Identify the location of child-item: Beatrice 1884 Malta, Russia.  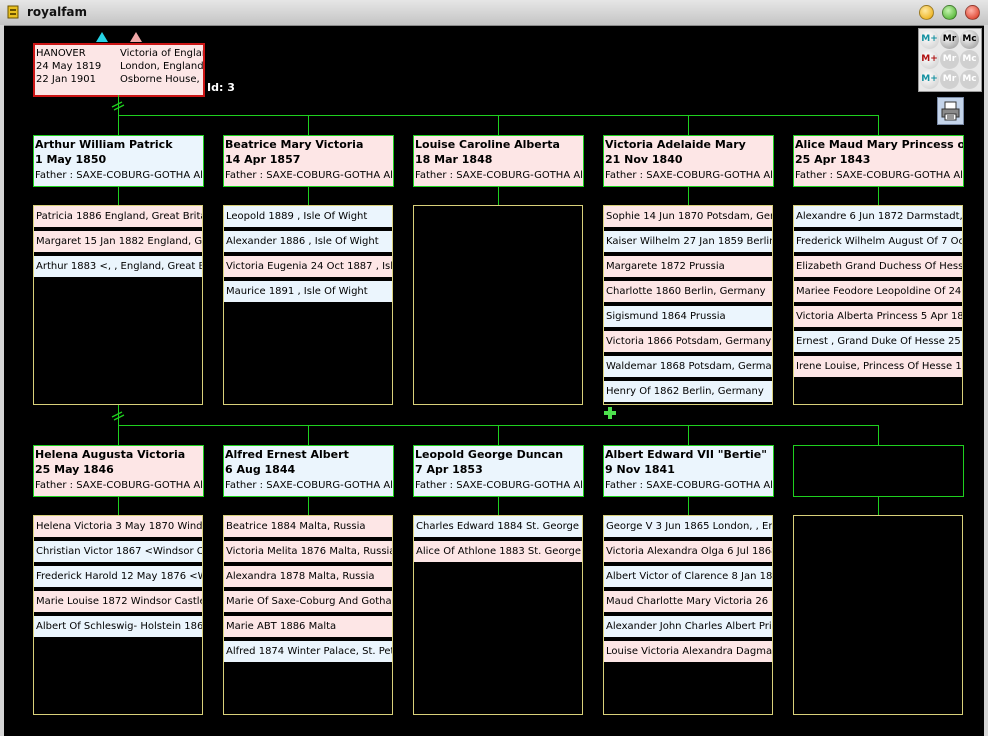
(308, 526).